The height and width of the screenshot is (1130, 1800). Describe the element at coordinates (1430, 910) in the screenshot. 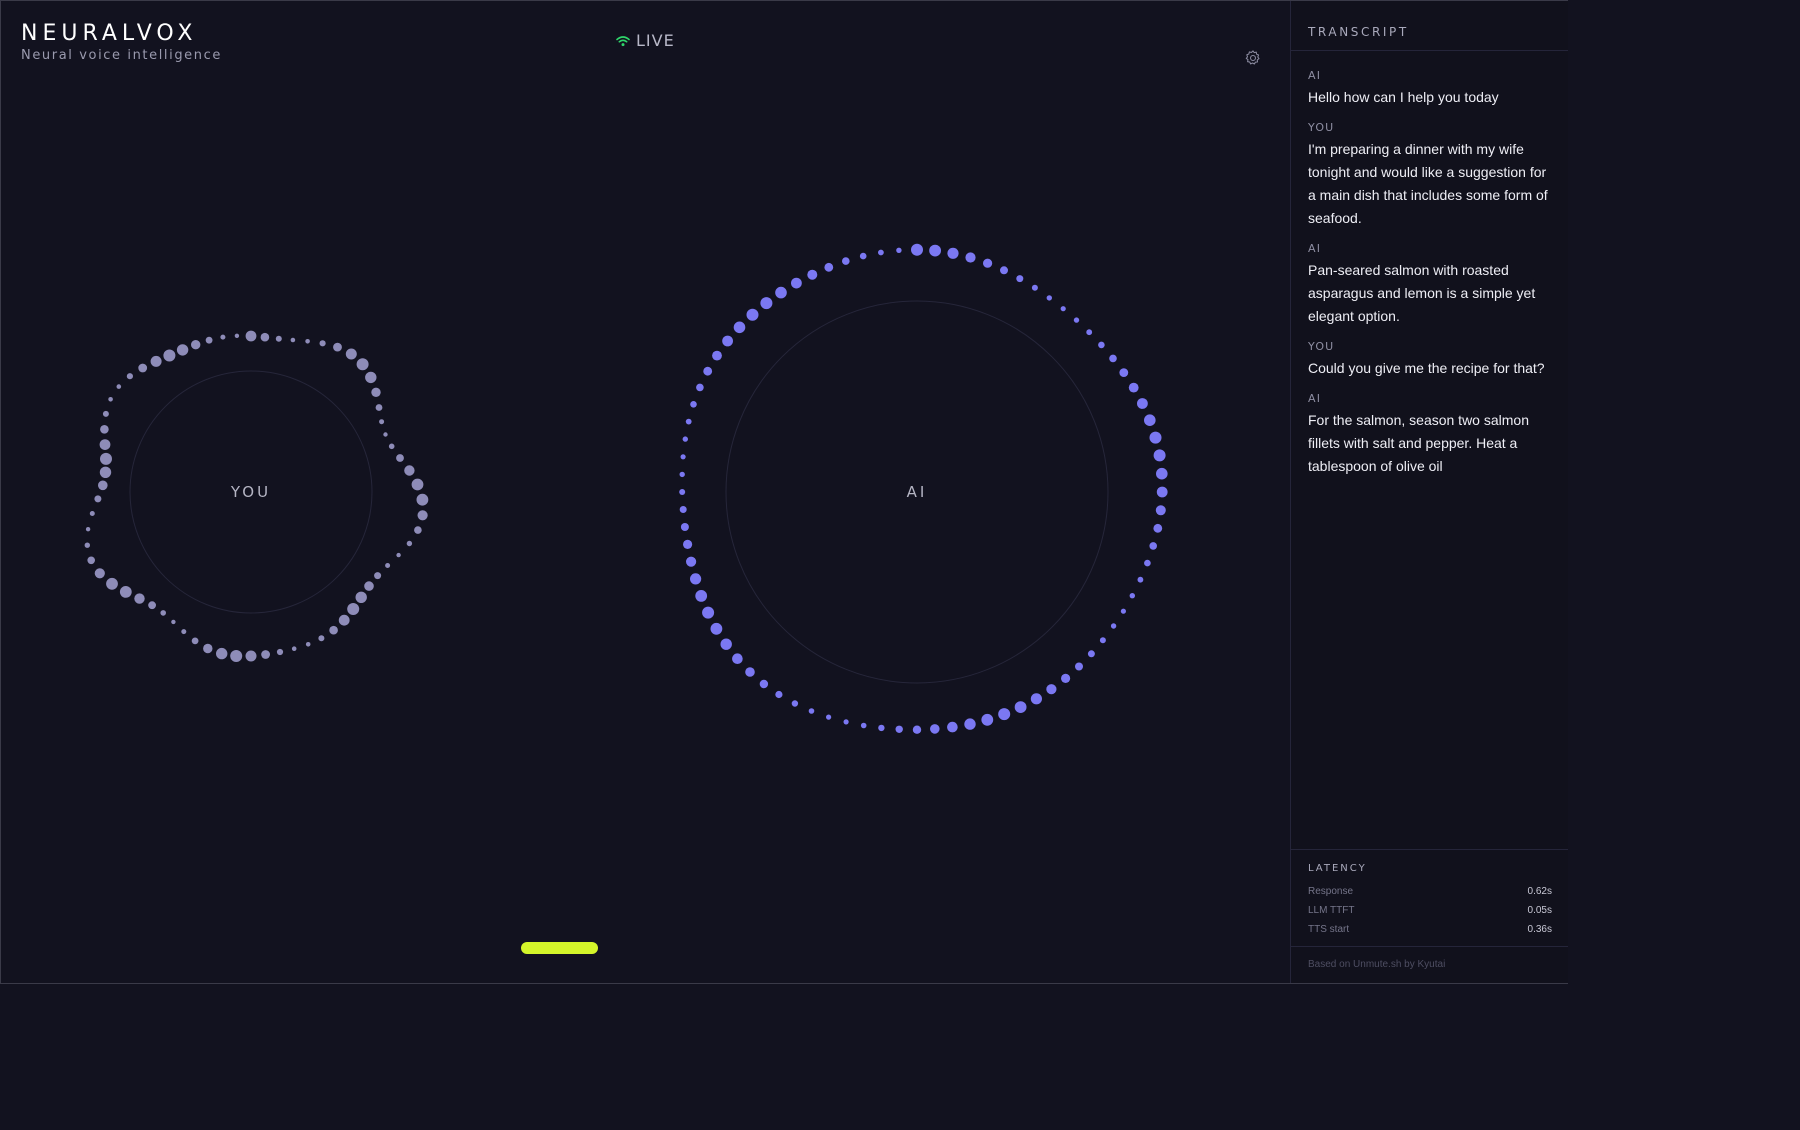

I see `latency-rows: Response 0.62s LLM TTFT 0.05s TTS start 0.36s` at that location.